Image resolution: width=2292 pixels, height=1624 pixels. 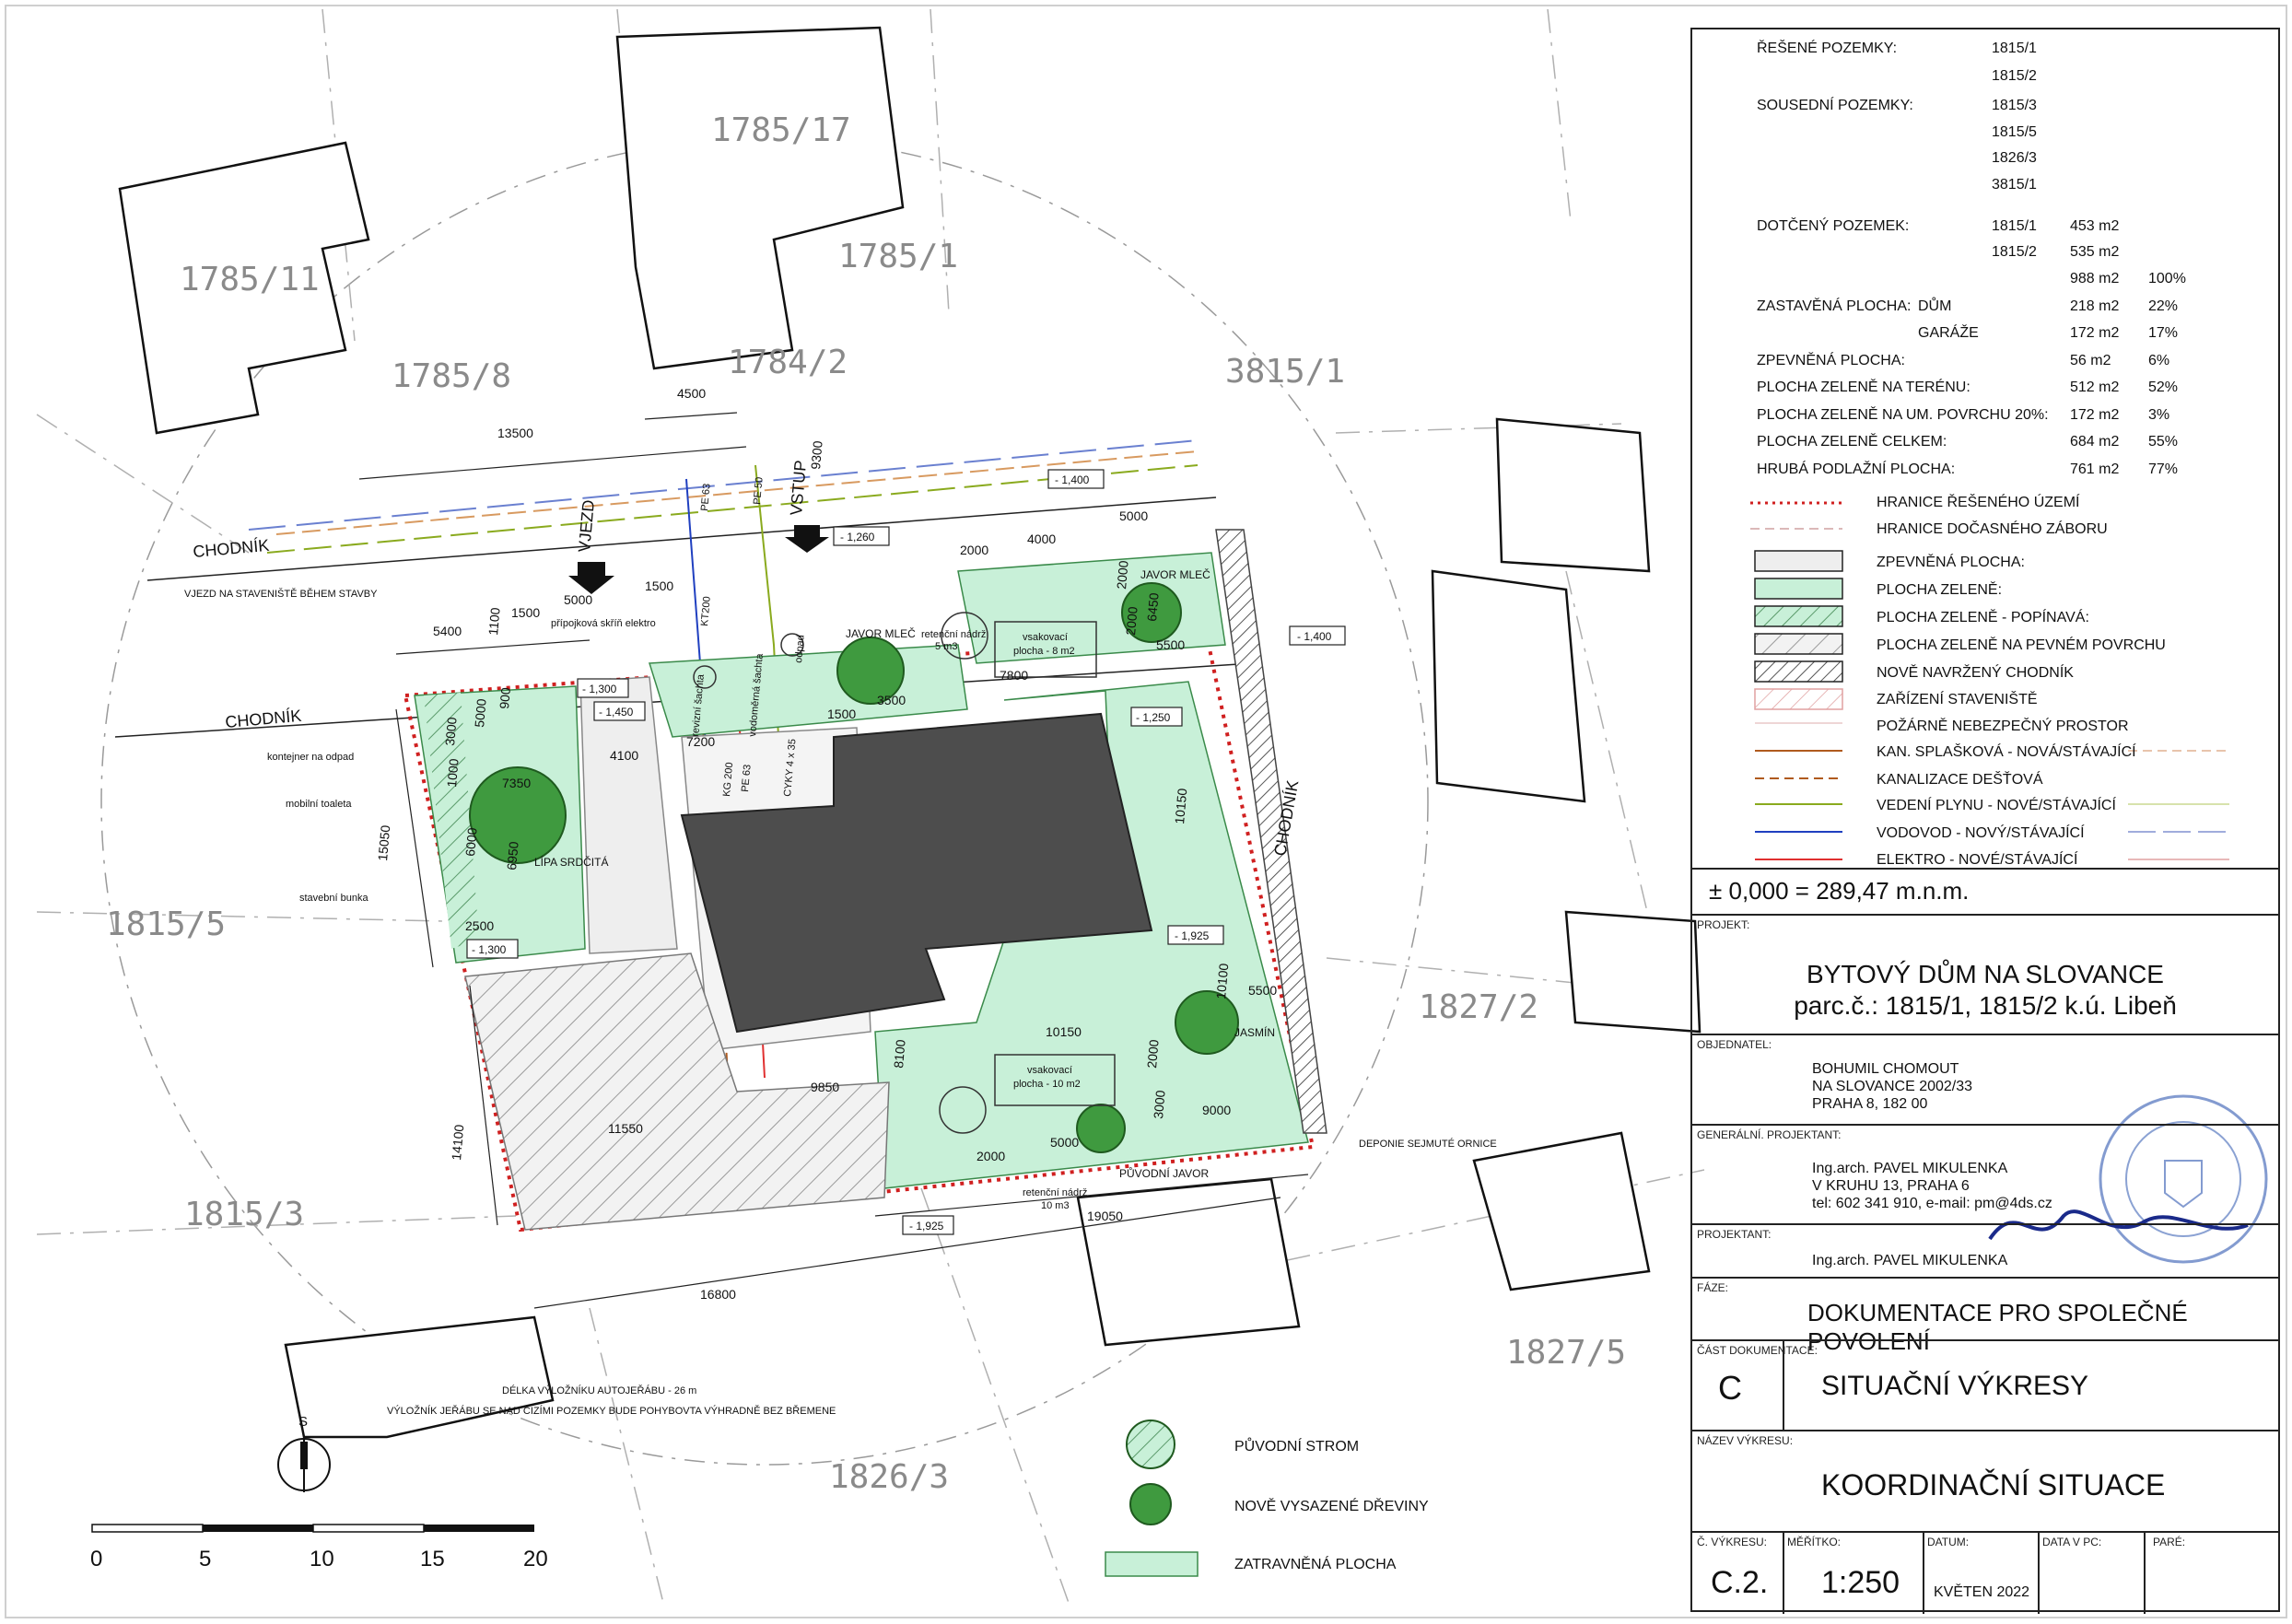 What do you see at coordinates (2159, 415) in the screenshot?
I see `zel-um-pct: 3%` at bounding box center [2159, 415].